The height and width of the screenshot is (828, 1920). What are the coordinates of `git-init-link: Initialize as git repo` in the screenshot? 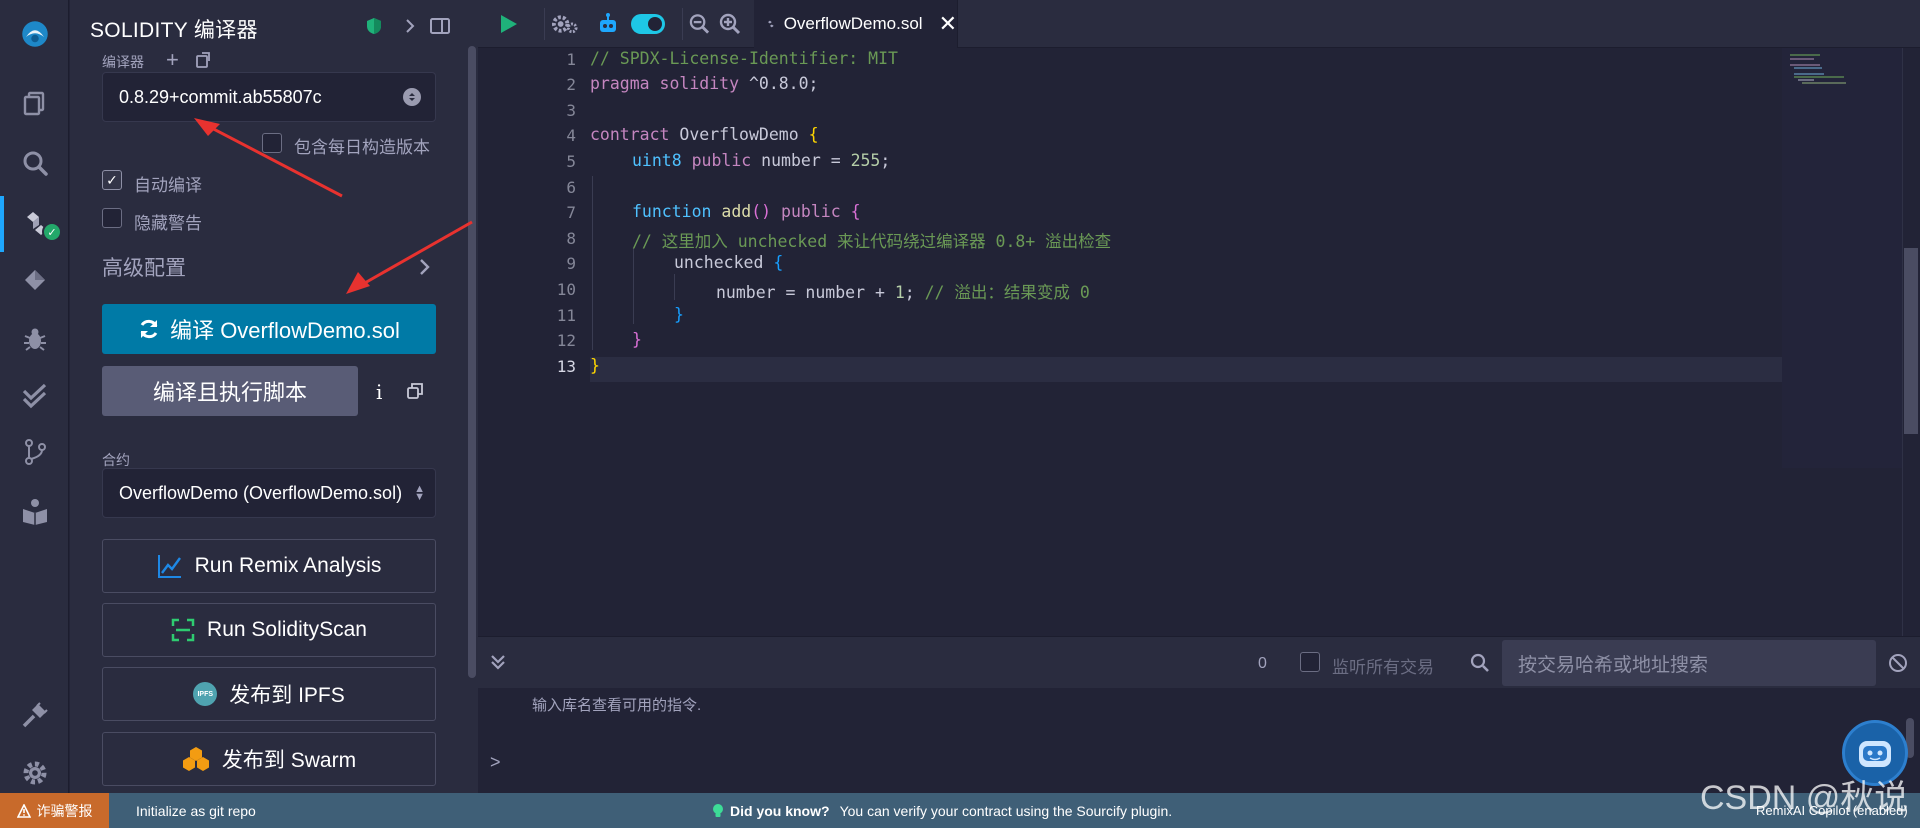 It's located at (196, 810).